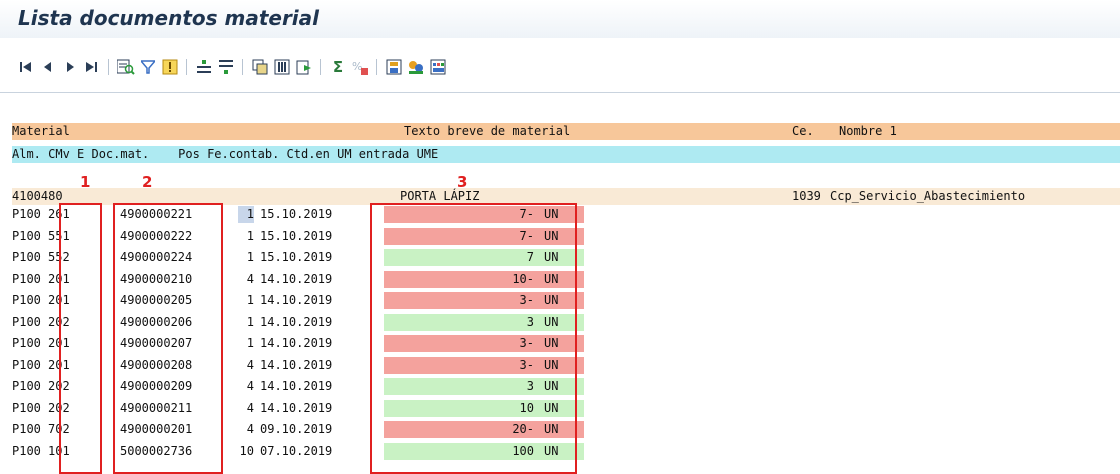 This screenshot has width=1120, height=474. I want to click on annotation-label-3: 3, so click(462, 182).